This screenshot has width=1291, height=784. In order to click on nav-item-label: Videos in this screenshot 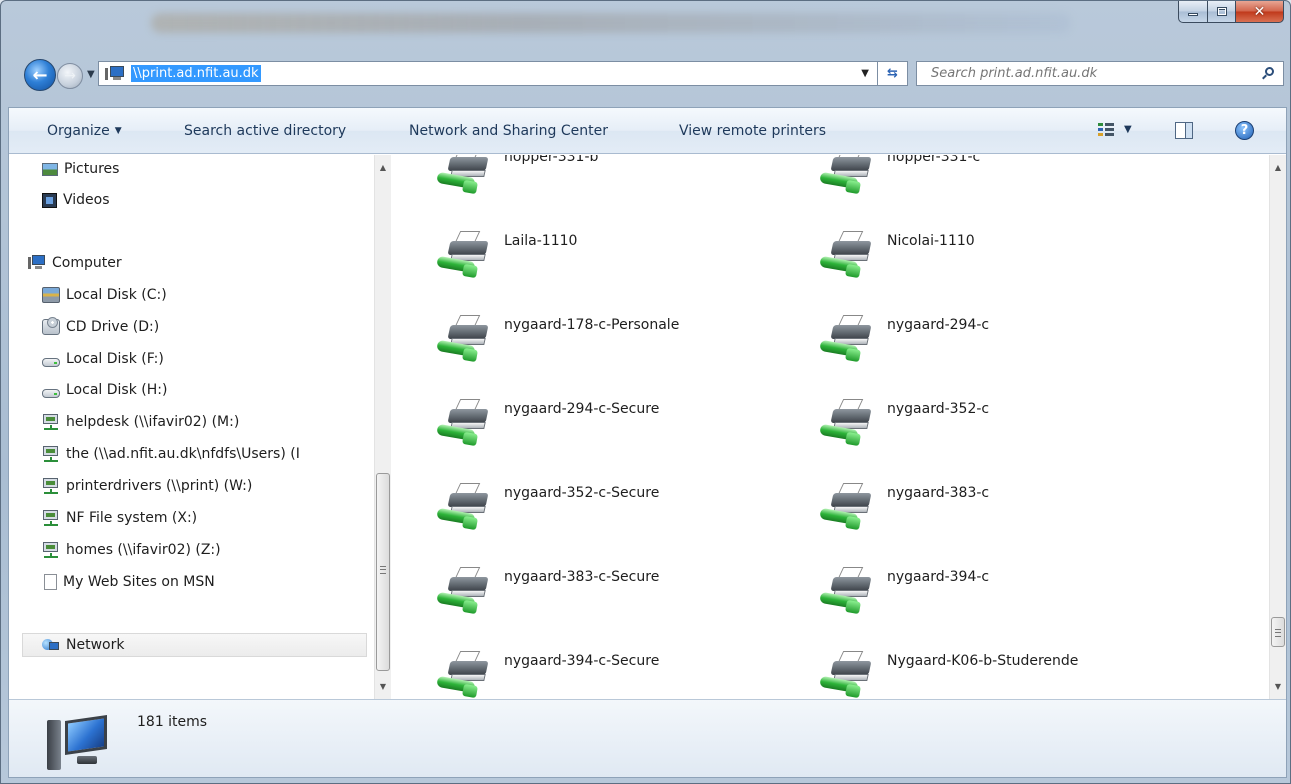, I will do `click(86, 200)`.